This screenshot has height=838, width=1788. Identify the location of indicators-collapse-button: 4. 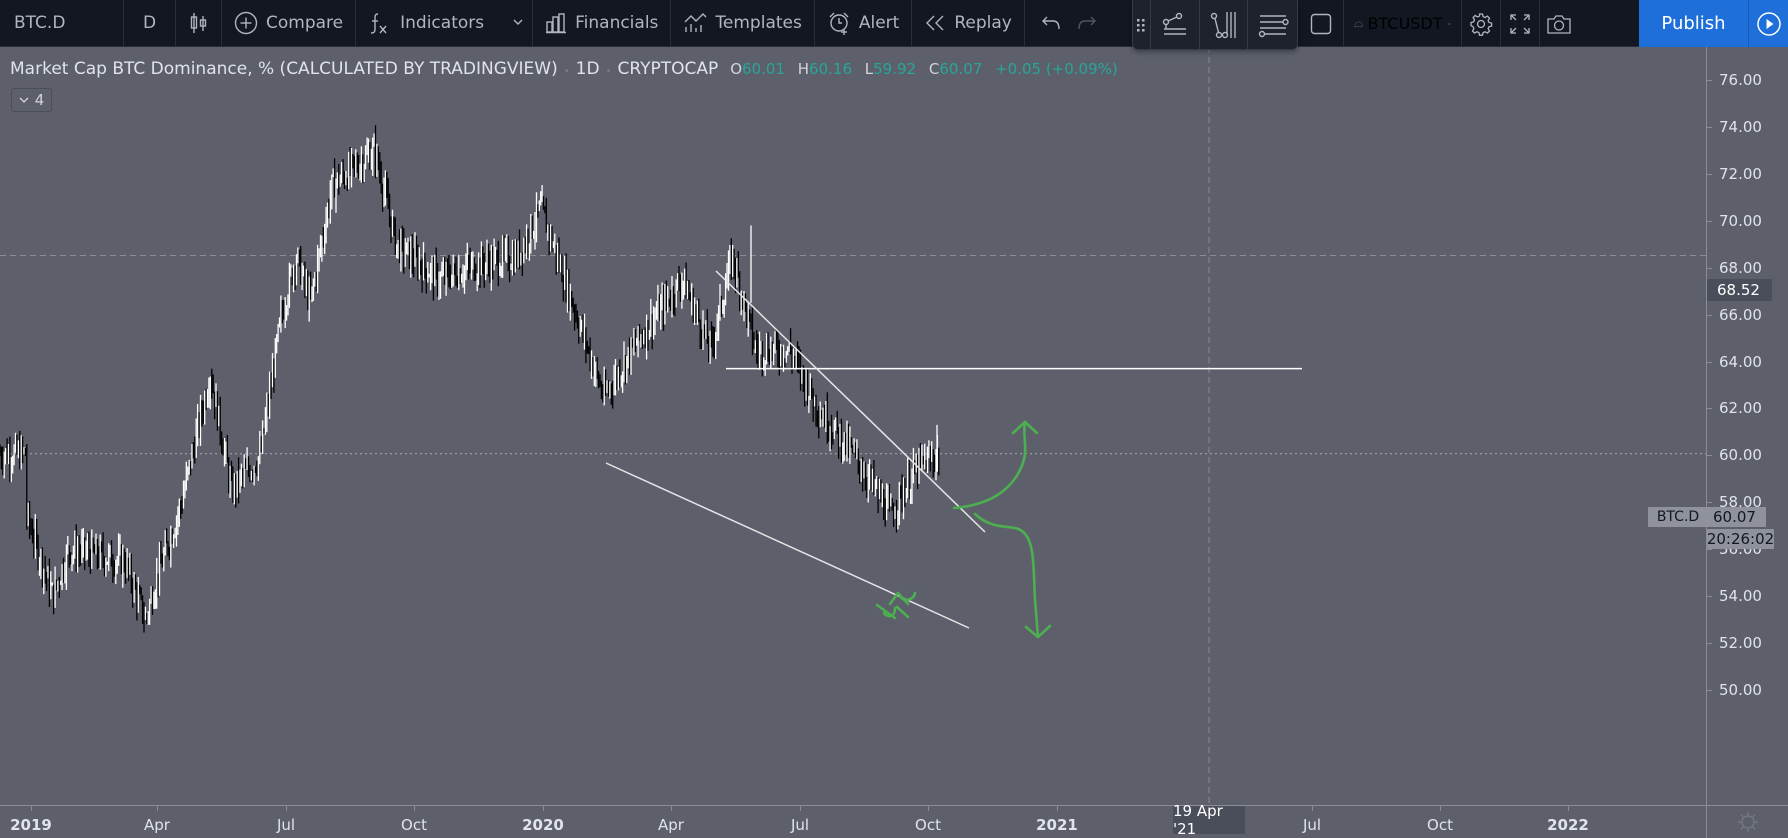
(31, 100).